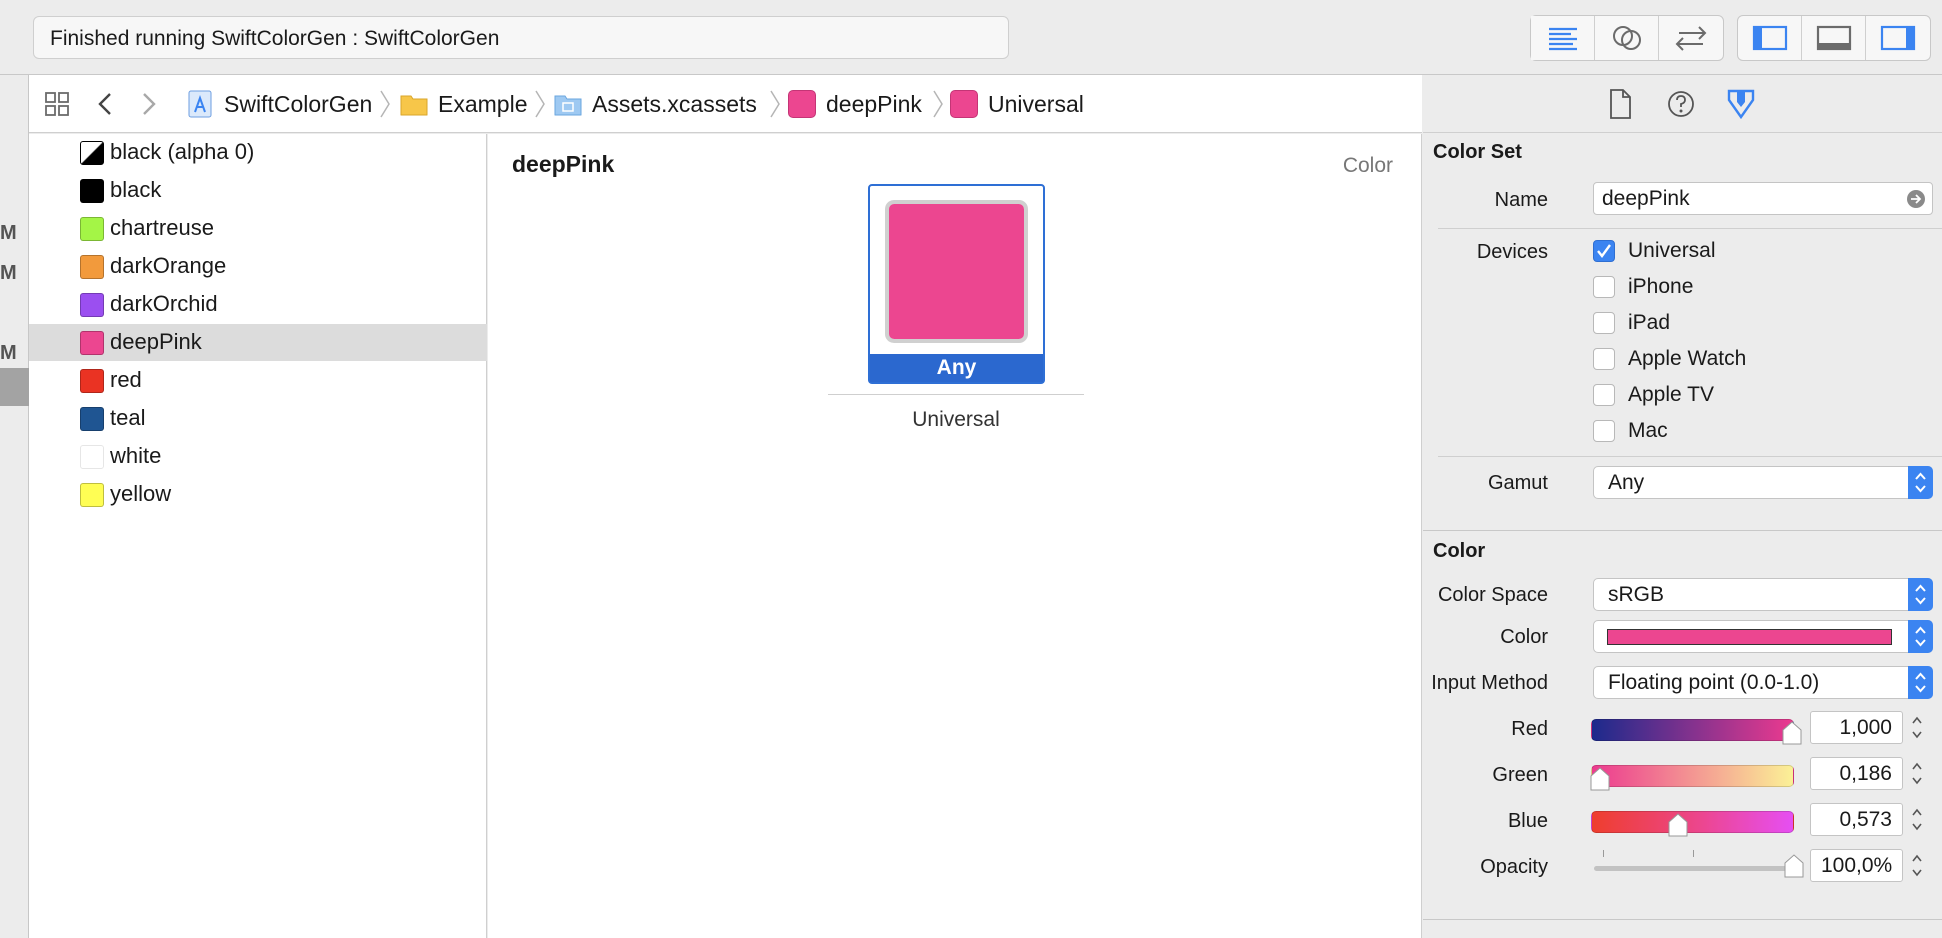 This screenshot has width=1942, height=938. What do you see at coordinates (258, 494) in the screenshot?
I see `list-item: yellow` at bounding box center [258, 494].